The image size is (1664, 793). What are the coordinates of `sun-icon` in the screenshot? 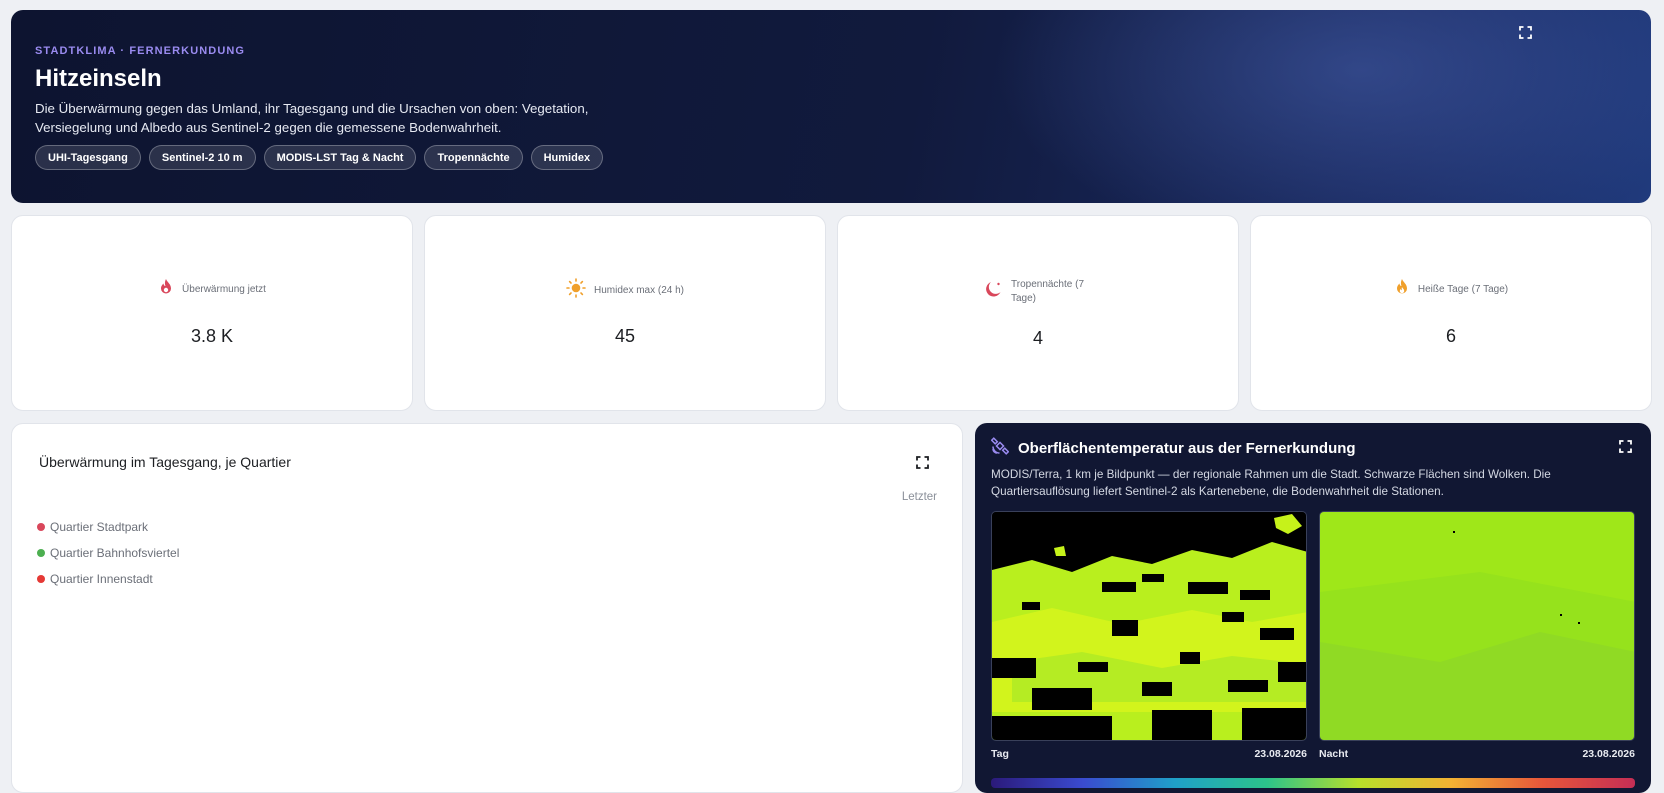 It's located at (576, 290).